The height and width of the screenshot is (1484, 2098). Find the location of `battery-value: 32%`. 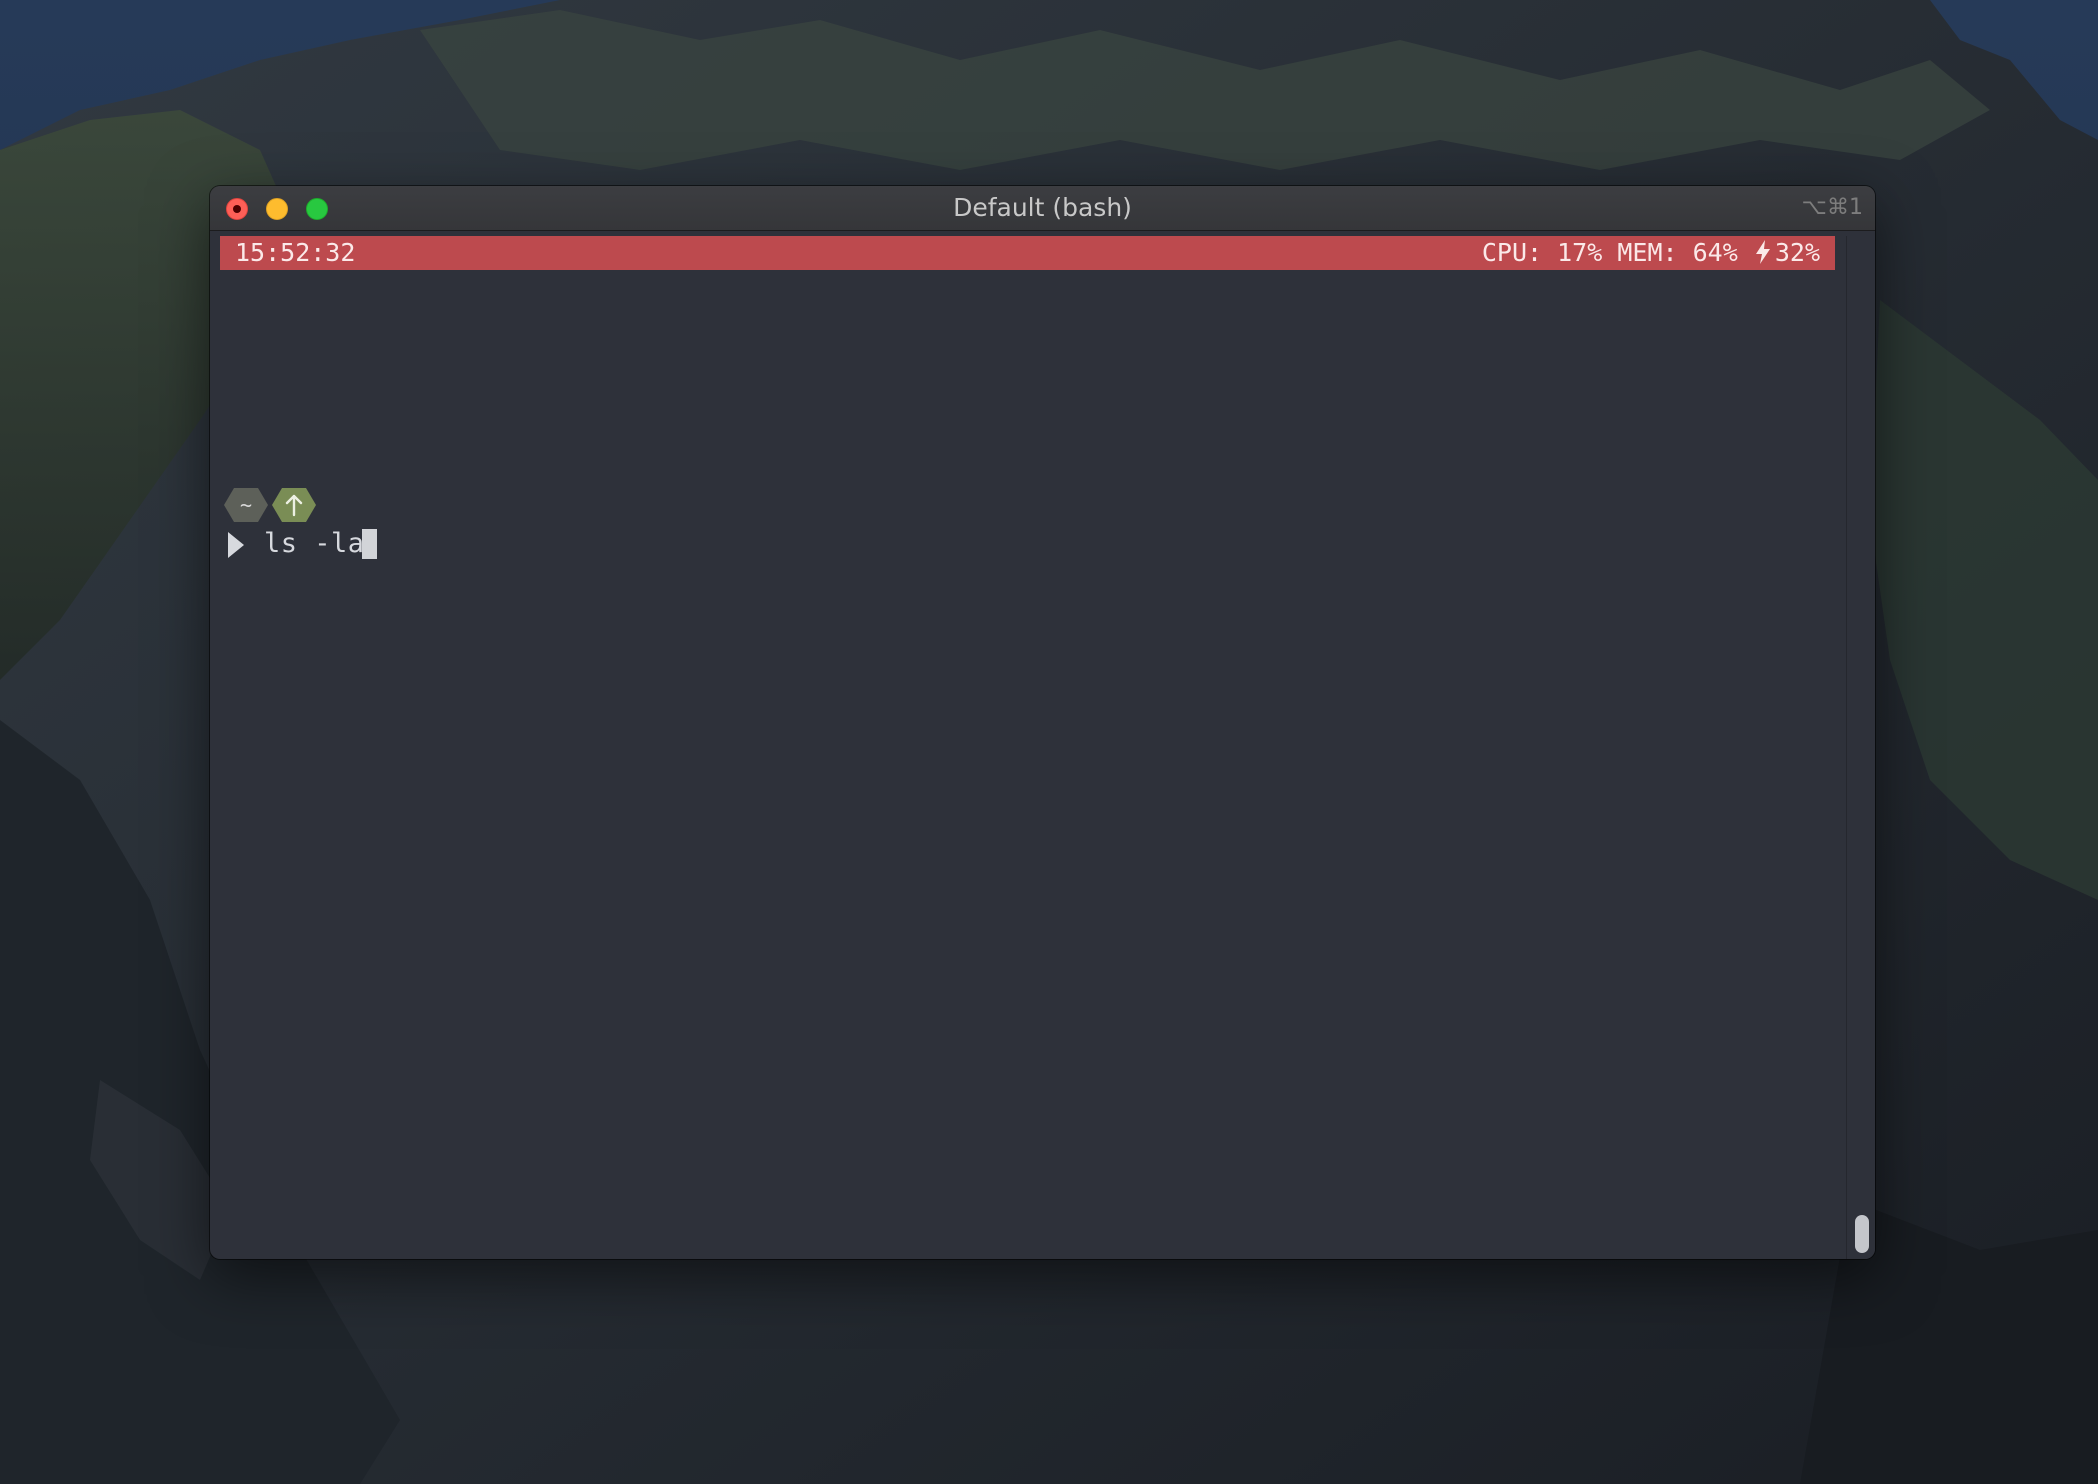

battery-value: 32% is located at coordinates (1797, 252).